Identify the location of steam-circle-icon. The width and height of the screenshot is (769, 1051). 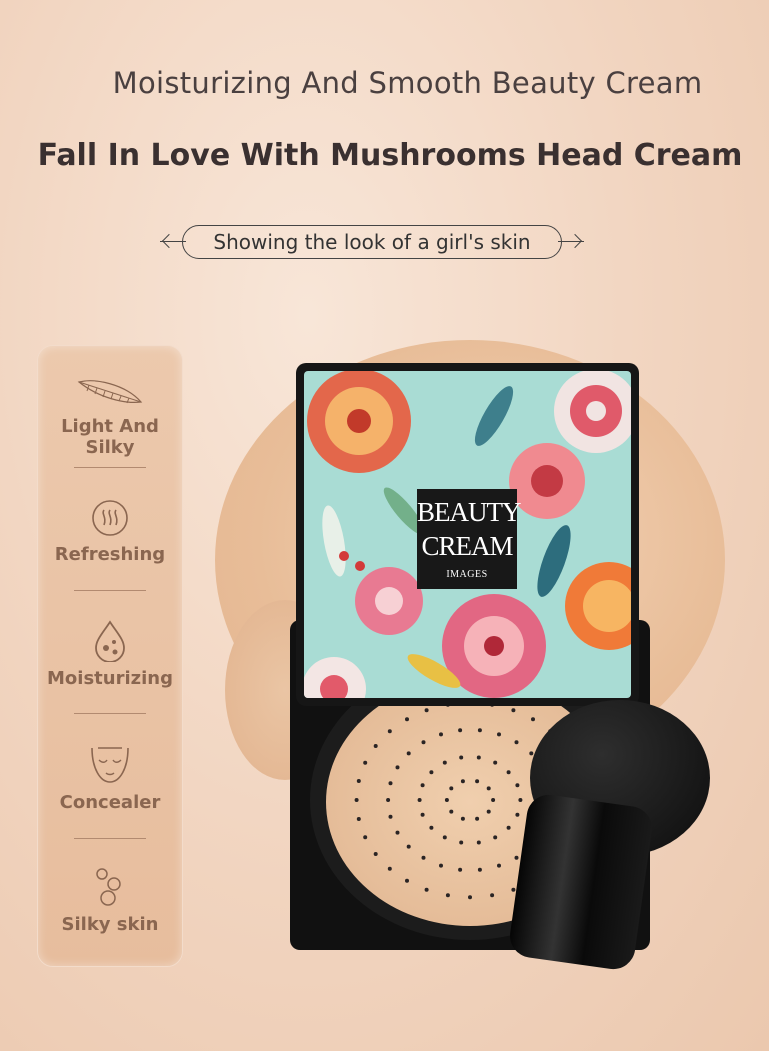
(110, 518).